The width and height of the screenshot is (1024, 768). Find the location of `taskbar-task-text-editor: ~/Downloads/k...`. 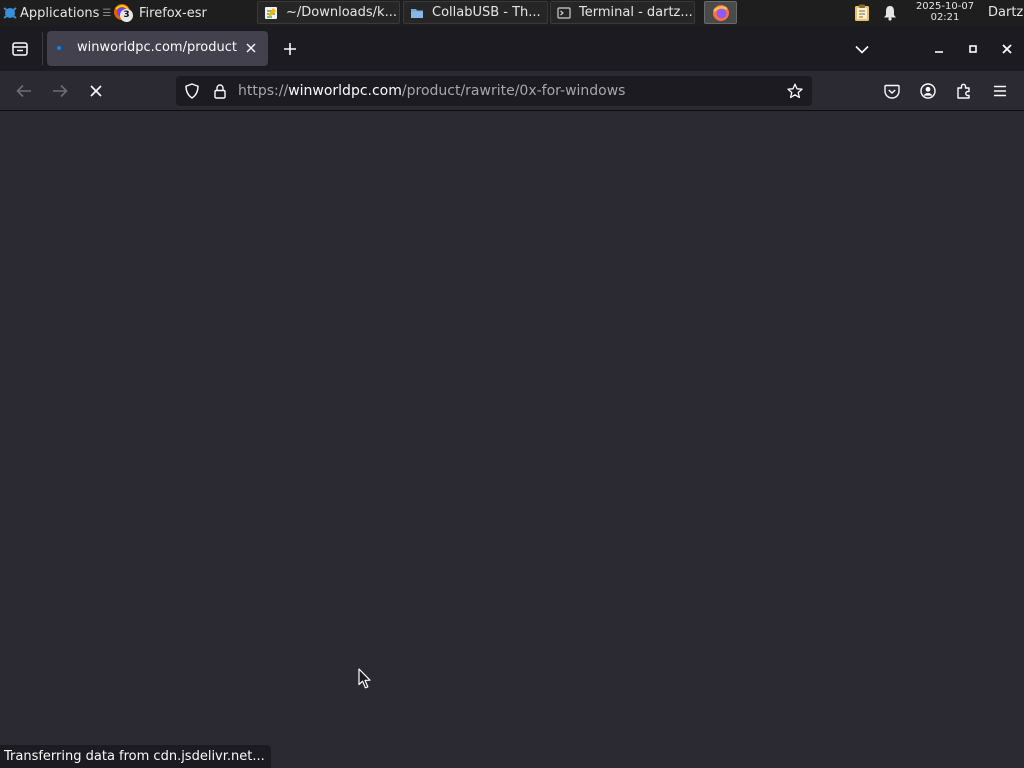

taskbar-task-text-editor: ~/Downloads/k... is located at coordinates (328, 12).